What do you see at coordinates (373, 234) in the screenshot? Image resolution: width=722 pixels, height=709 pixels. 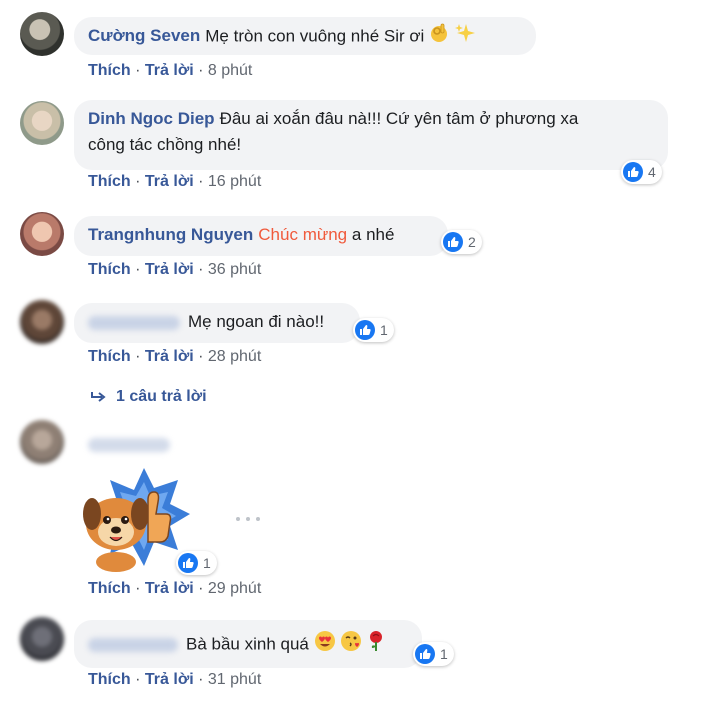 I see `comment-text: a nhé` at bounding box center [373, 234].